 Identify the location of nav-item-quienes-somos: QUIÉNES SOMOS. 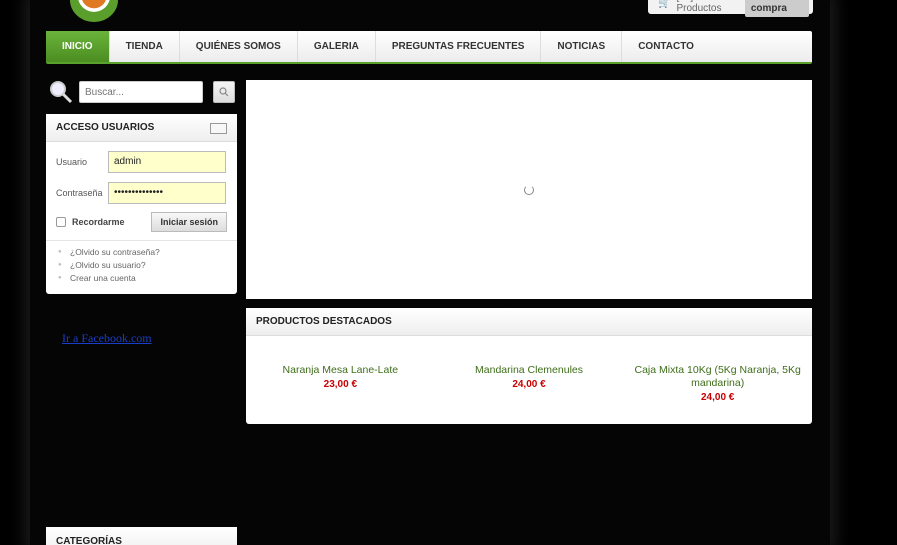
(239, 46).